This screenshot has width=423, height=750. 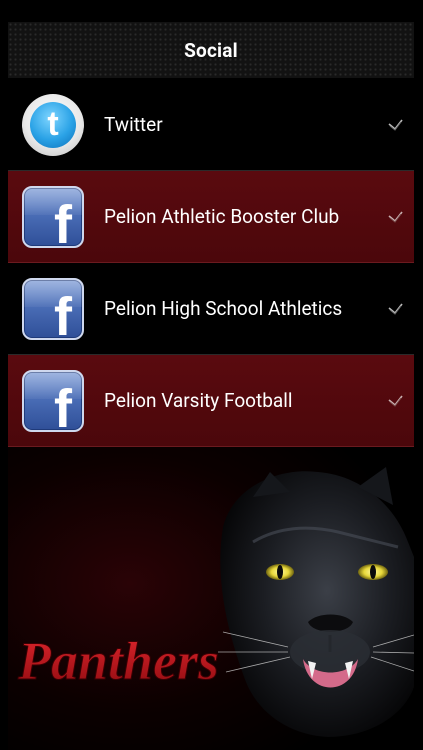 What do you see at coordinates (223, 308) in the screenshot?
I see `social-item-label: Pelion High School Athletics` at bounding box center [223, 308].